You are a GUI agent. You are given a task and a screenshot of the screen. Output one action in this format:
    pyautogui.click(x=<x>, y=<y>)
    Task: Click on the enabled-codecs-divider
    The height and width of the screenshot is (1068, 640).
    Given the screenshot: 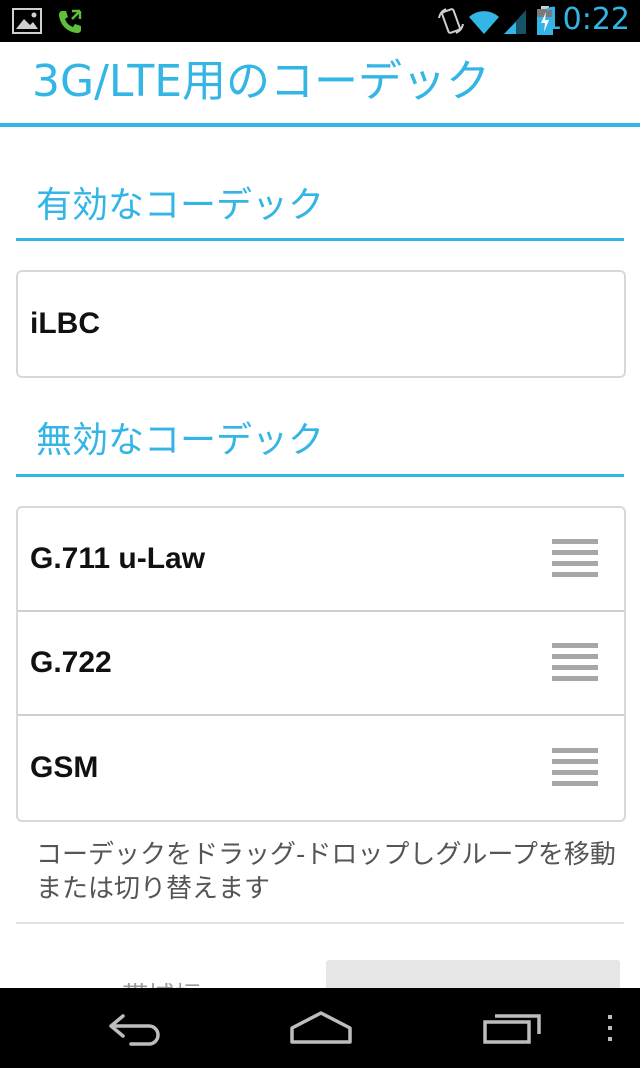 What is the action you would take?
    pyautogui.click(x=320, y=239)
    